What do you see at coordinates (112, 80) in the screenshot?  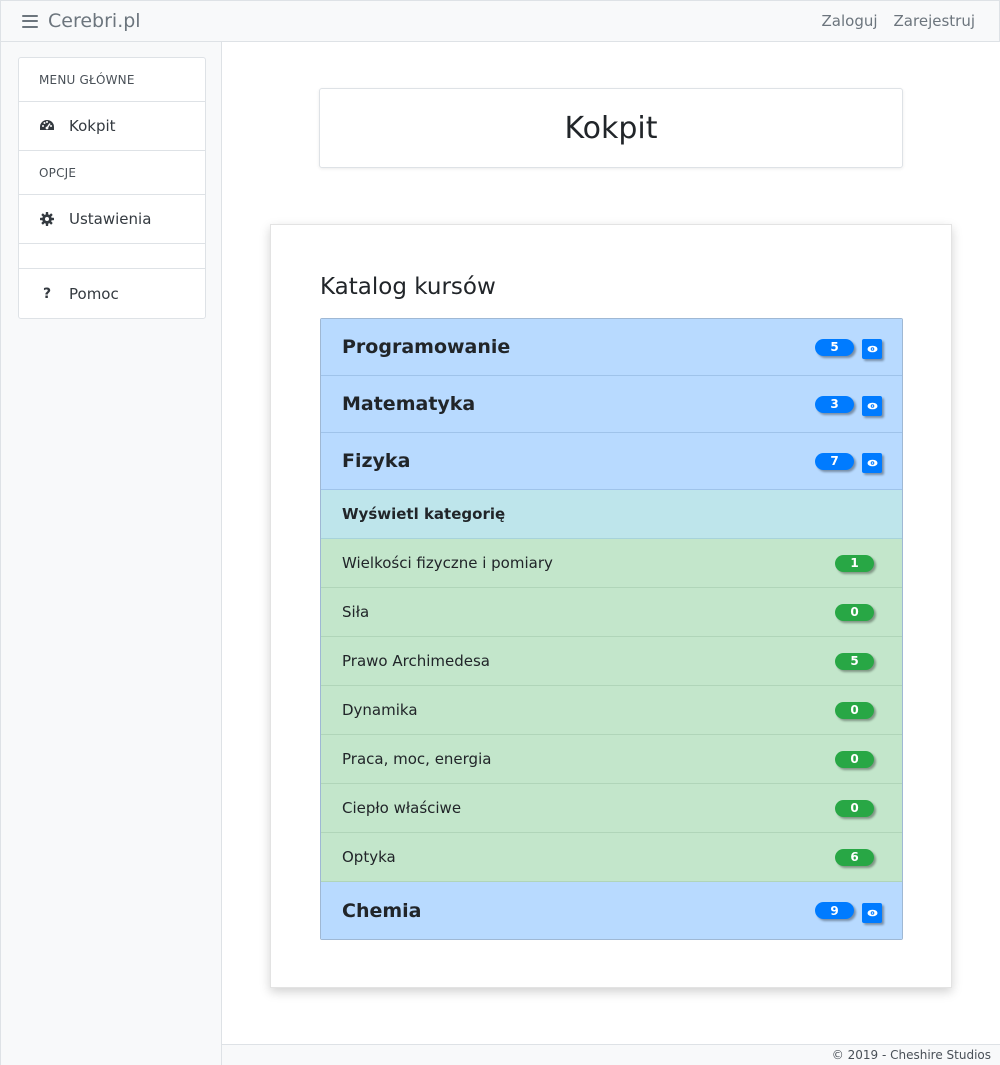 I see `sidebar-header-main: MENU GŁÓWNE` at bounding box center [112, 80].